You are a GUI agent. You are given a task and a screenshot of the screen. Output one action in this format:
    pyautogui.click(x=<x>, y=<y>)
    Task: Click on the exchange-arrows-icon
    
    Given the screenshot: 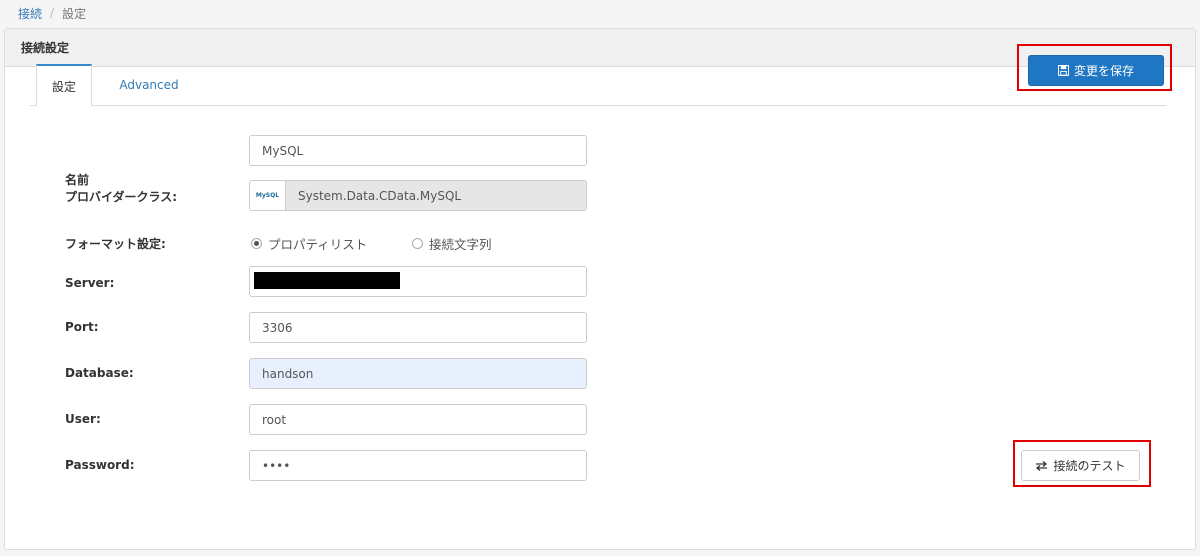 What is the action you would take?
    pyautogui.click(x=1042, y=465)
    